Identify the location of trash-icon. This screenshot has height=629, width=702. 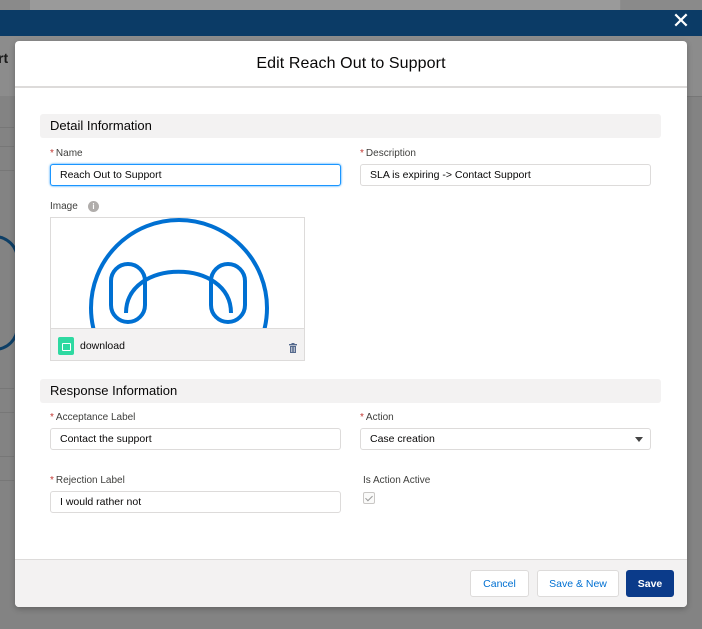
(293, 348).